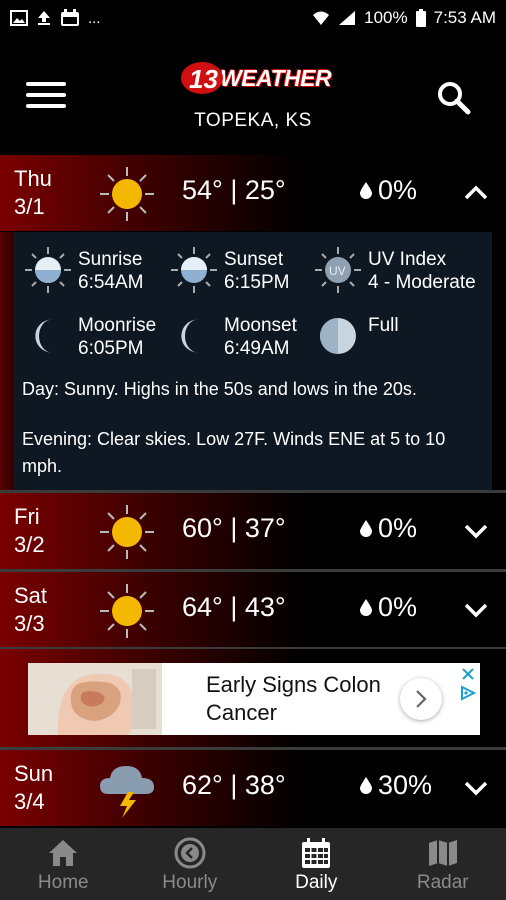 The image size is (506, 900). What do you see at coordinates (111, 282) in the screenshot?
I see `sunrise-time: 6:54AM` at bounding box center [111, 282].